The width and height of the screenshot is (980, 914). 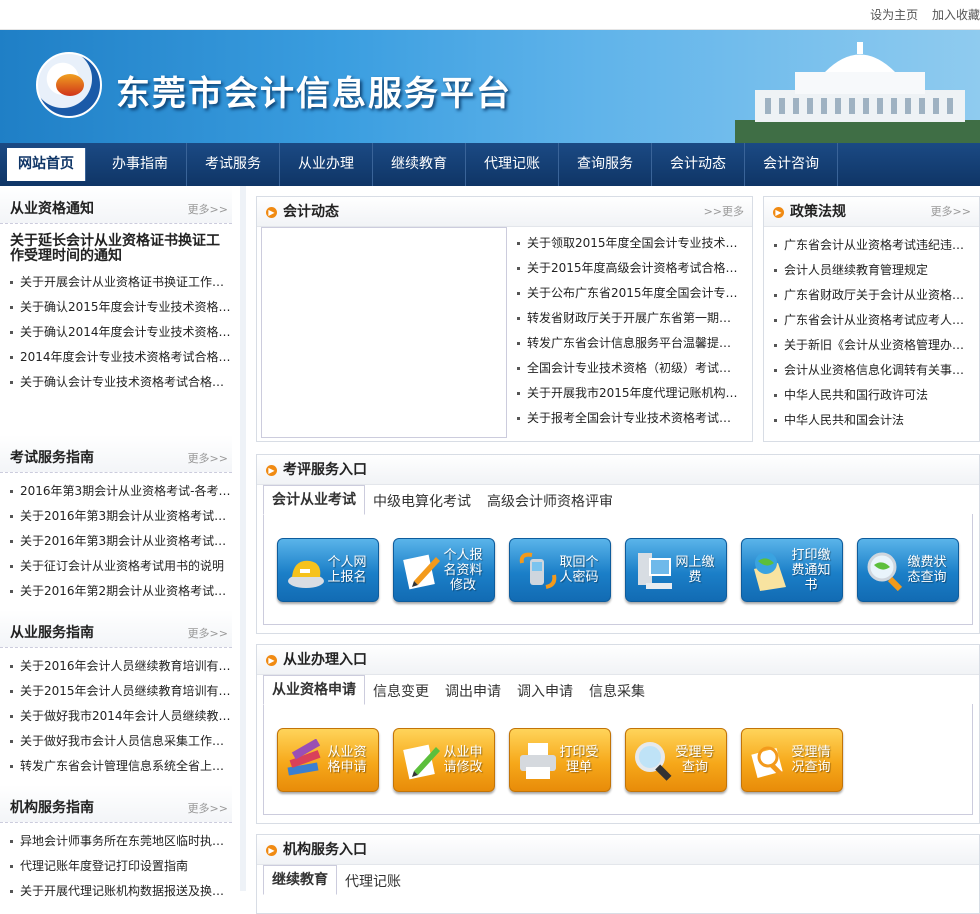 What do you see at coordinates (504, 212) in the screenshot?
I see `panel-header: ▶ 会计动态 >>更多` at bounding box center [504, 212].